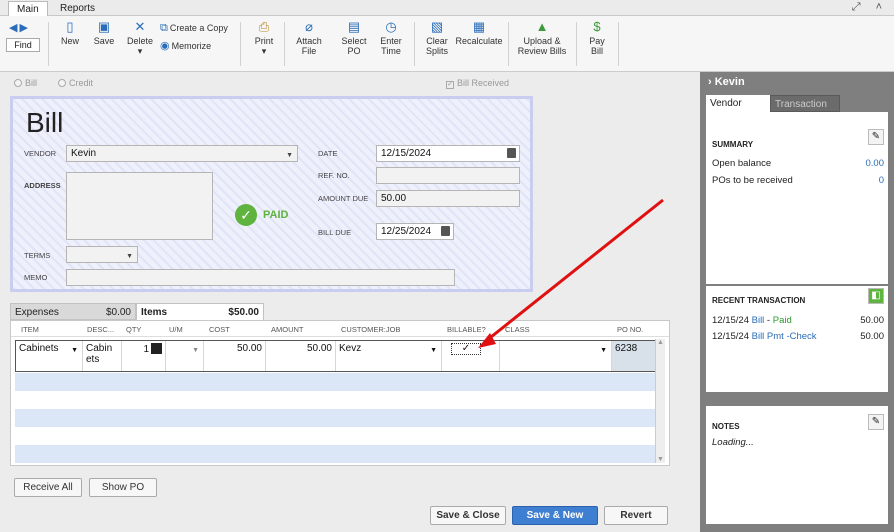 This screenshot has height=532, width=894. Describe the element at coordinates (287, 329) in the screenshot. I see `col-header-amount: AMOUNT` at that location.